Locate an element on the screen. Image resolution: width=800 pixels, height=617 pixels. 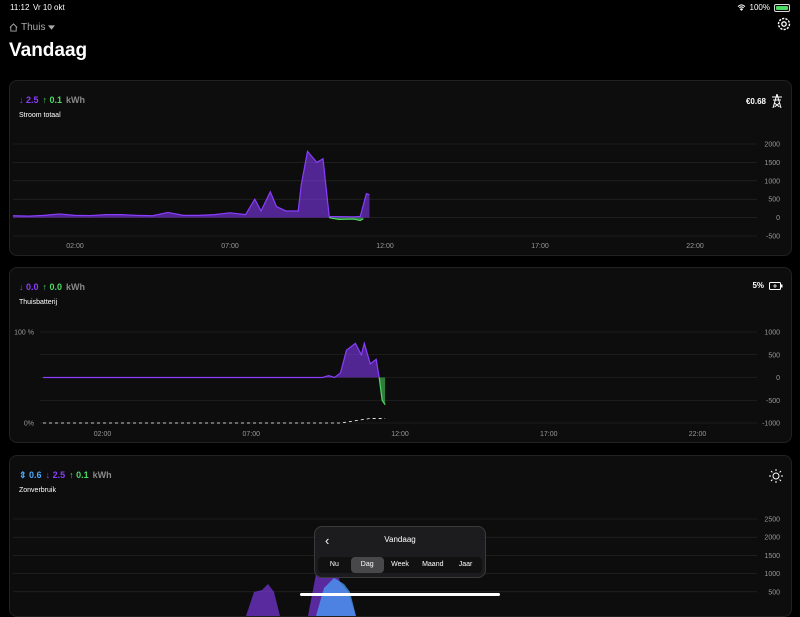
location-selector: Thuis is located at coordinates (32, 27).